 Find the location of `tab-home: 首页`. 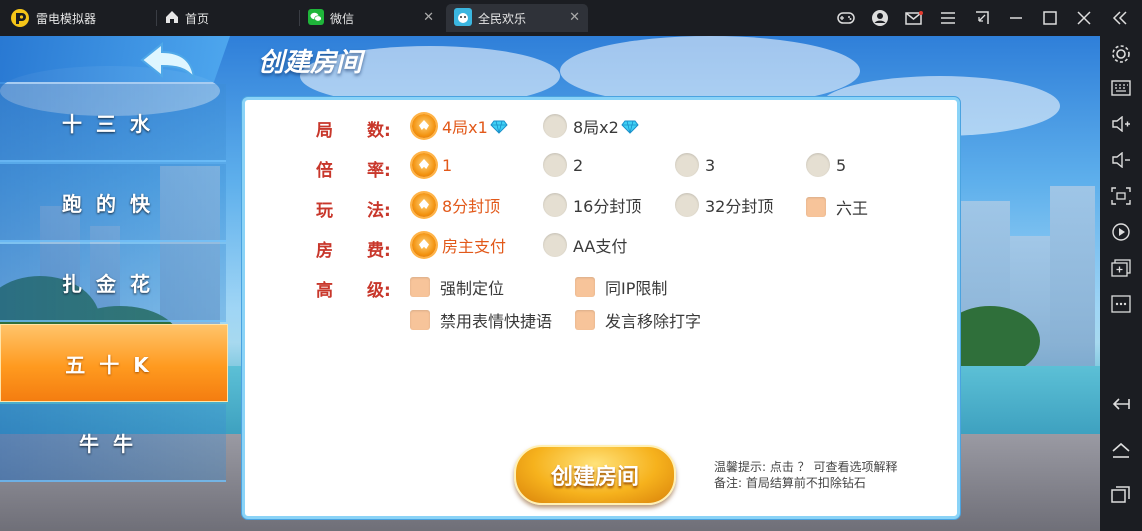

tab-home: 首页 is located at coordinates (187, 18).